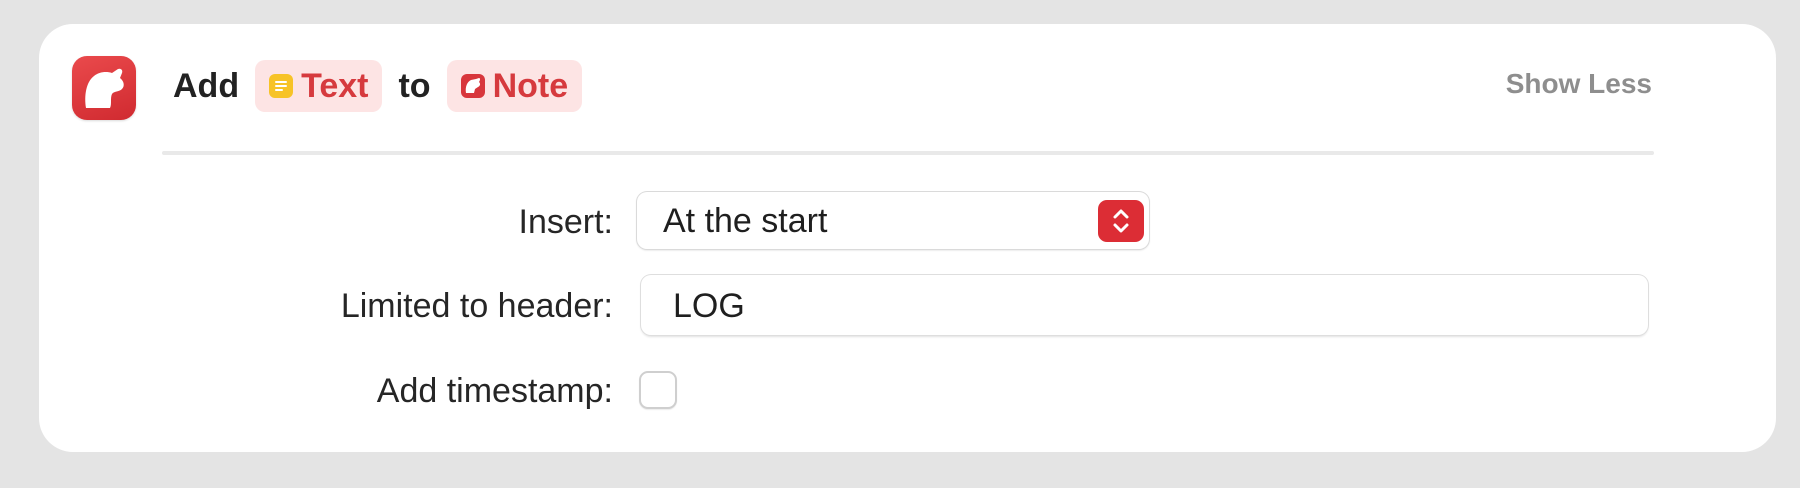  Describe the element at coordinates (745, 221) in the screenshot. I see `insert-position-value: At the start` at that location.